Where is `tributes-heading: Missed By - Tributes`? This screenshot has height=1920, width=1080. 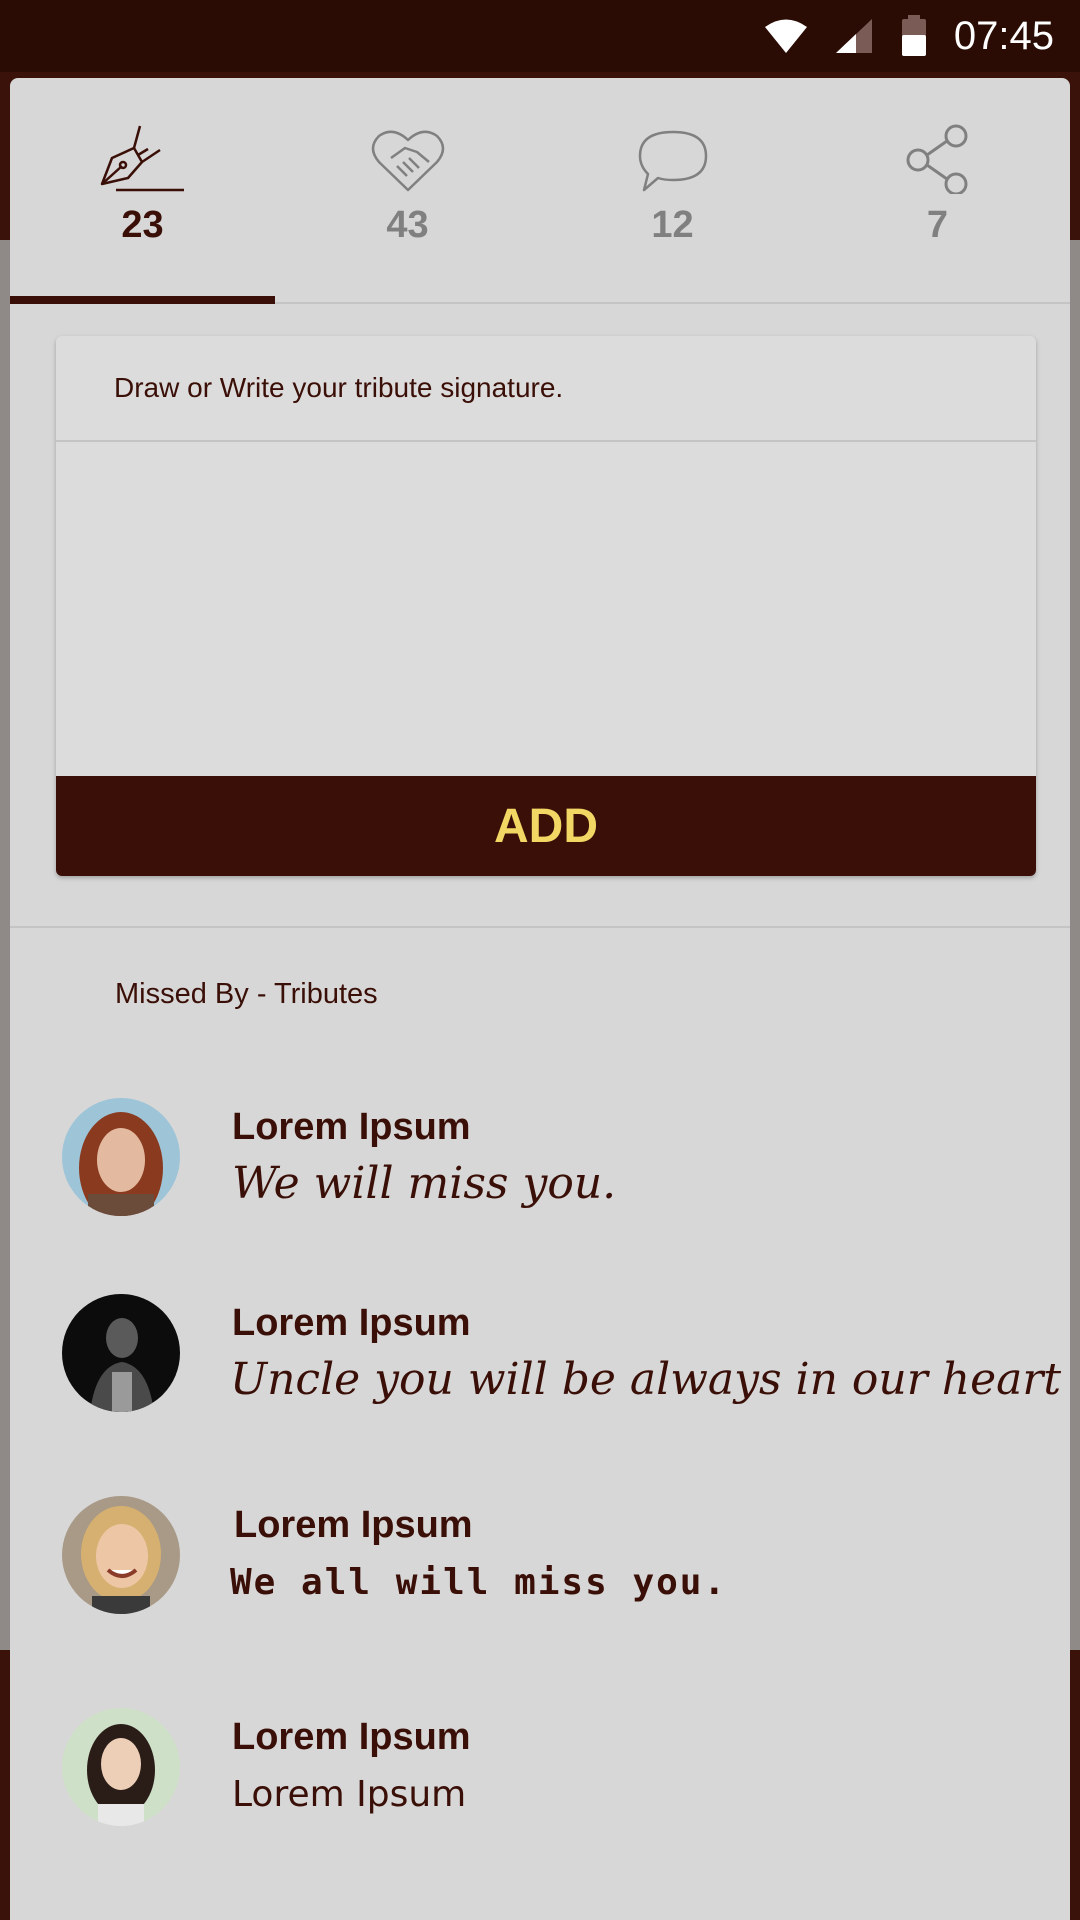
tributes-heading: Missed By - Tributes is located at coordinates (246, 994).